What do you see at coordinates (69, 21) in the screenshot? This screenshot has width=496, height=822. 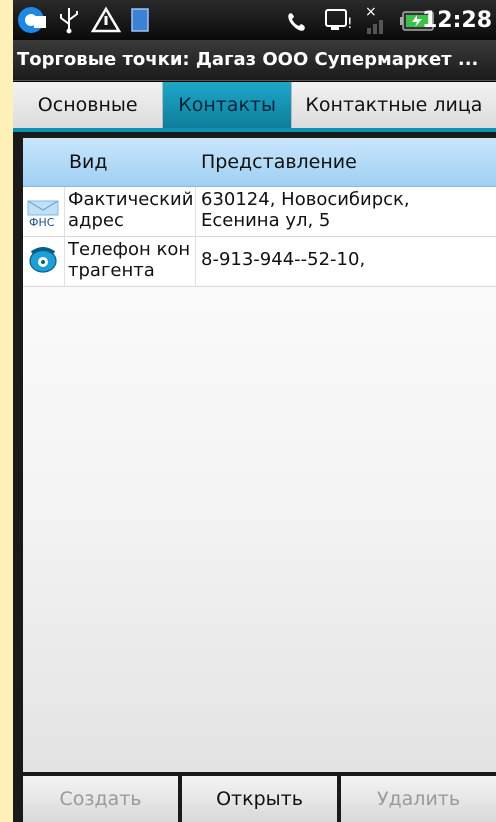 I see `usb-icon` at bounding box center [69, 21].